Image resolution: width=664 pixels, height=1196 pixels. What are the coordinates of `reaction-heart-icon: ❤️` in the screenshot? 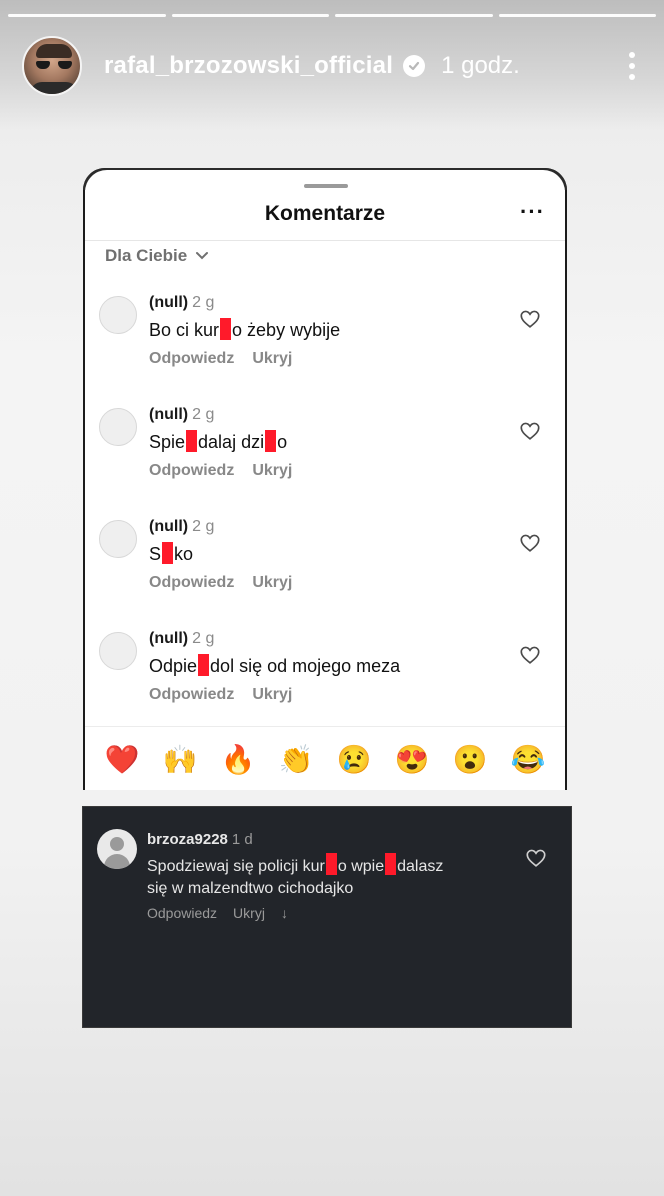 It's located at (122, 759).